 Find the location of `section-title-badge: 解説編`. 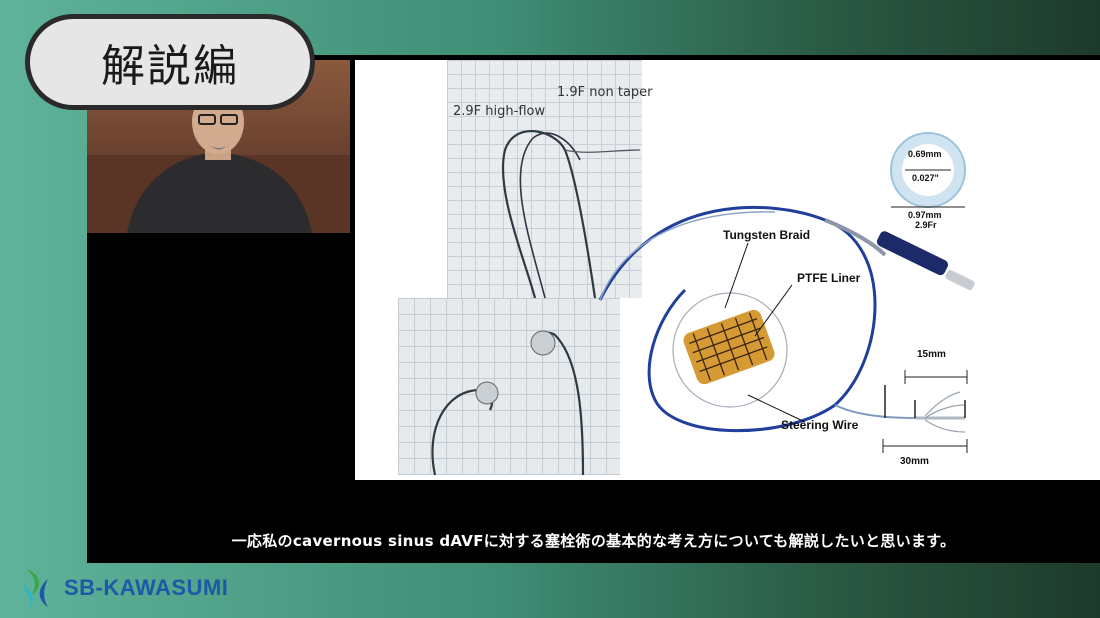

section-title-badge: 解説編 is located at coordinates (170, 62).